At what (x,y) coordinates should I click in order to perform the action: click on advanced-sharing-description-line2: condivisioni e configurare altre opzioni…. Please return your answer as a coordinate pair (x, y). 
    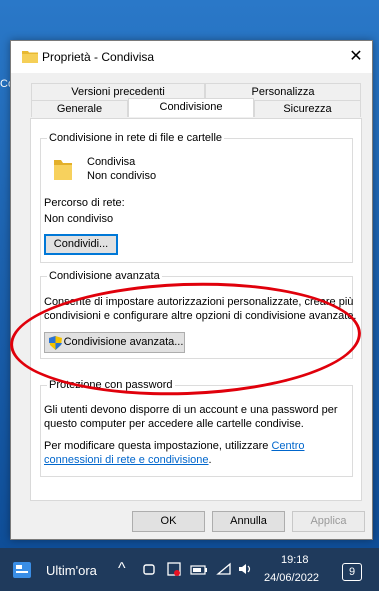
    Looking at the image, I should click on (200, 316).